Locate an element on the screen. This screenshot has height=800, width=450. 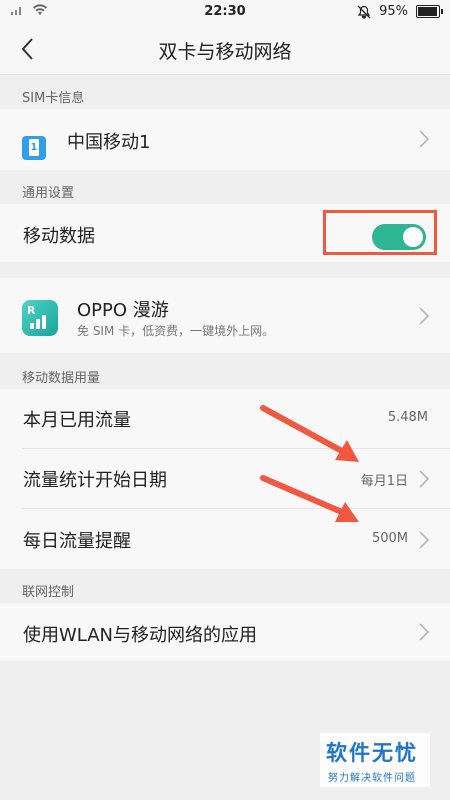
section-network-control-label: 联网控制 is located at coordinates (48, 592).